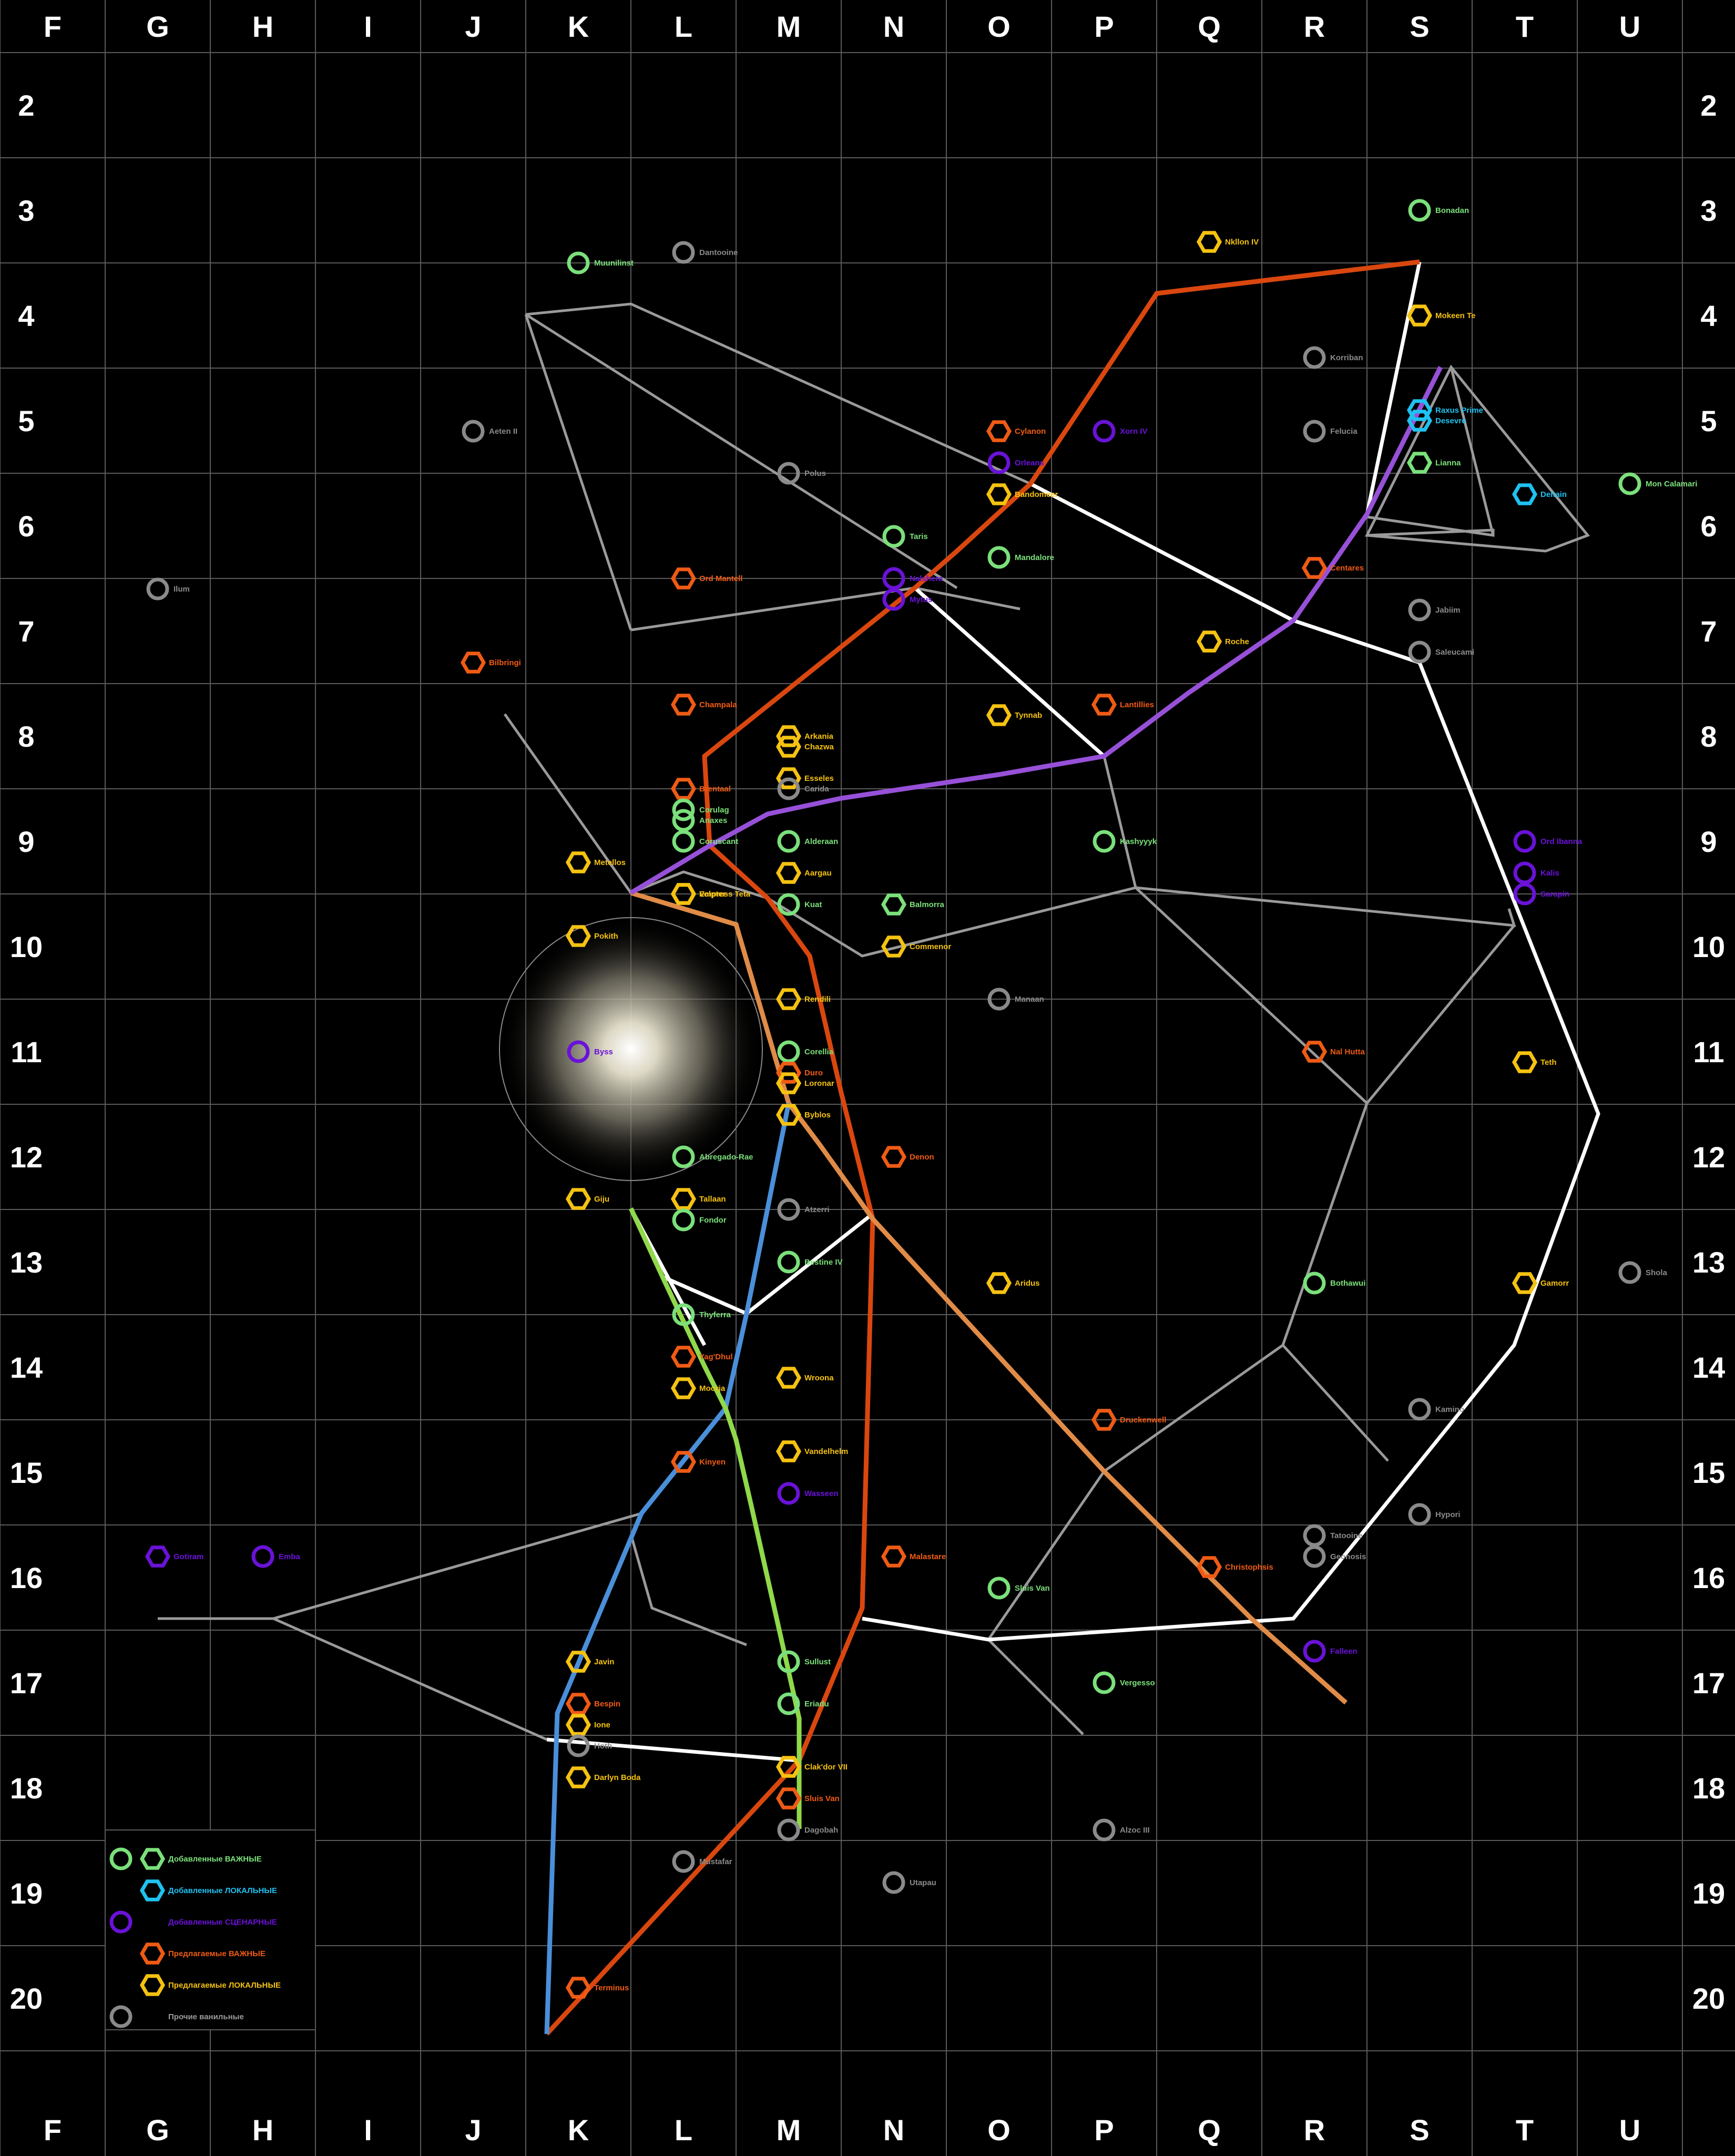 This screenshot has width=1735, height=2156. Describe the element at coordinates (26, 1157) in the screenshot. I see `row-label-left: 12` at that location.